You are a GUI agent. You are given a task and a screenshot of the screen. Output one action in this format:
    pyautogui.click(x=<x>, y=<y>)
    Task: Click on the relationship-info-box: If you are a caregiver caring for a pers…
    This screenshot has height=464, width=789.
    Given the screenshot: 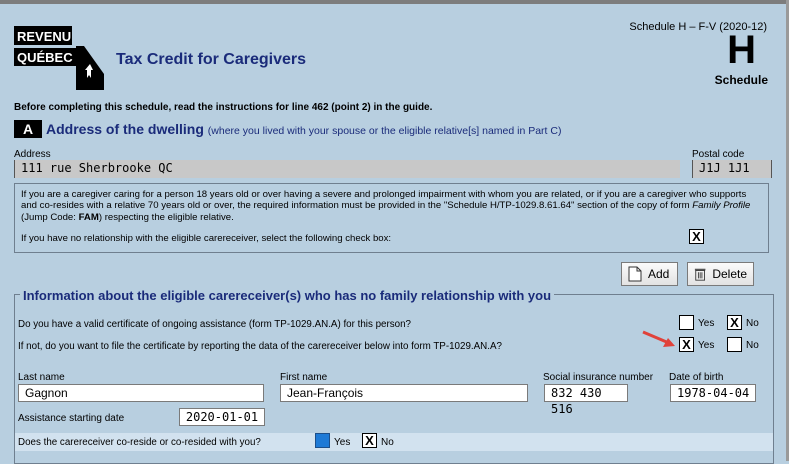 What is the action you would take?
    pyautogui.click(x=391, y=218)
    